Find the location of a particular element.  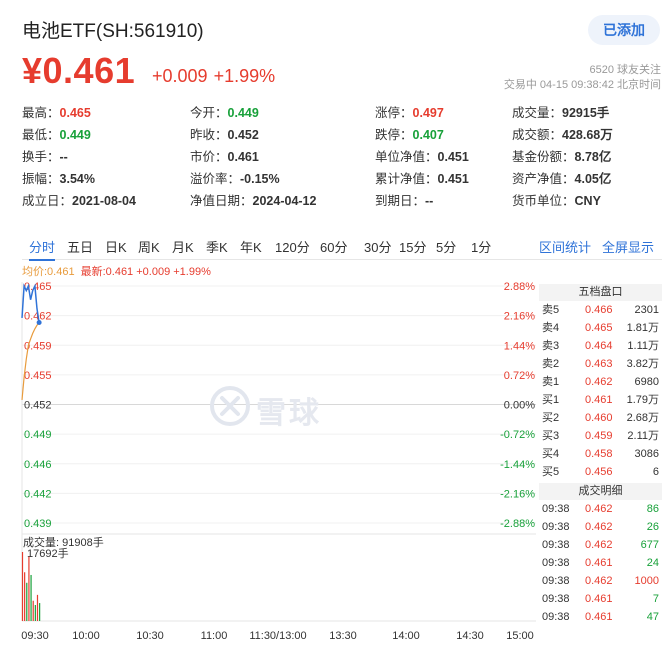

order-book-row: 买1 0.461 1.79万 is located at coordinates (600, 400).